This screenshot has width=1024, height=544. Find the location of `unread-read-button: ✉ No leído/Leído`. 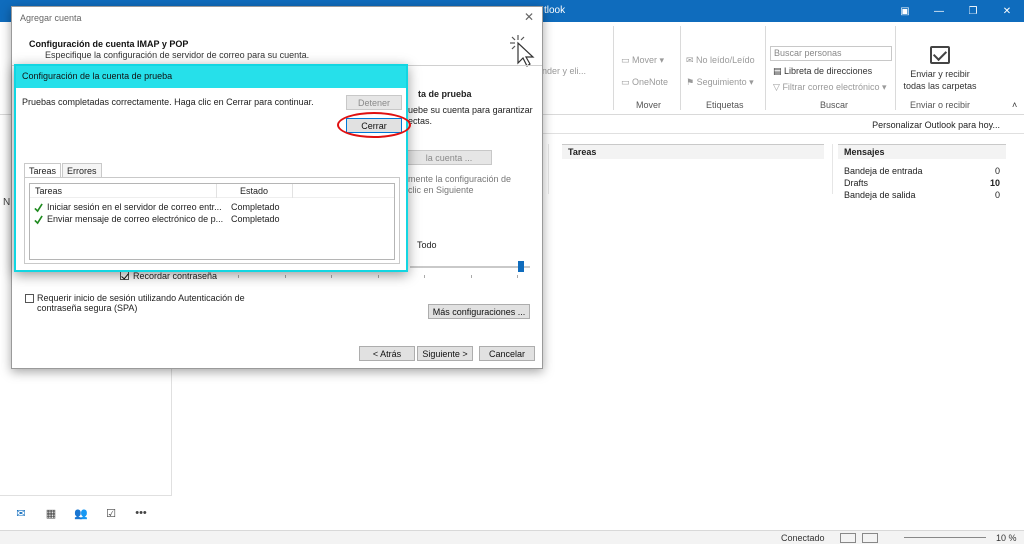

unread-read-button: ✉ No leído/Leído is located at coordinates (720, 60).